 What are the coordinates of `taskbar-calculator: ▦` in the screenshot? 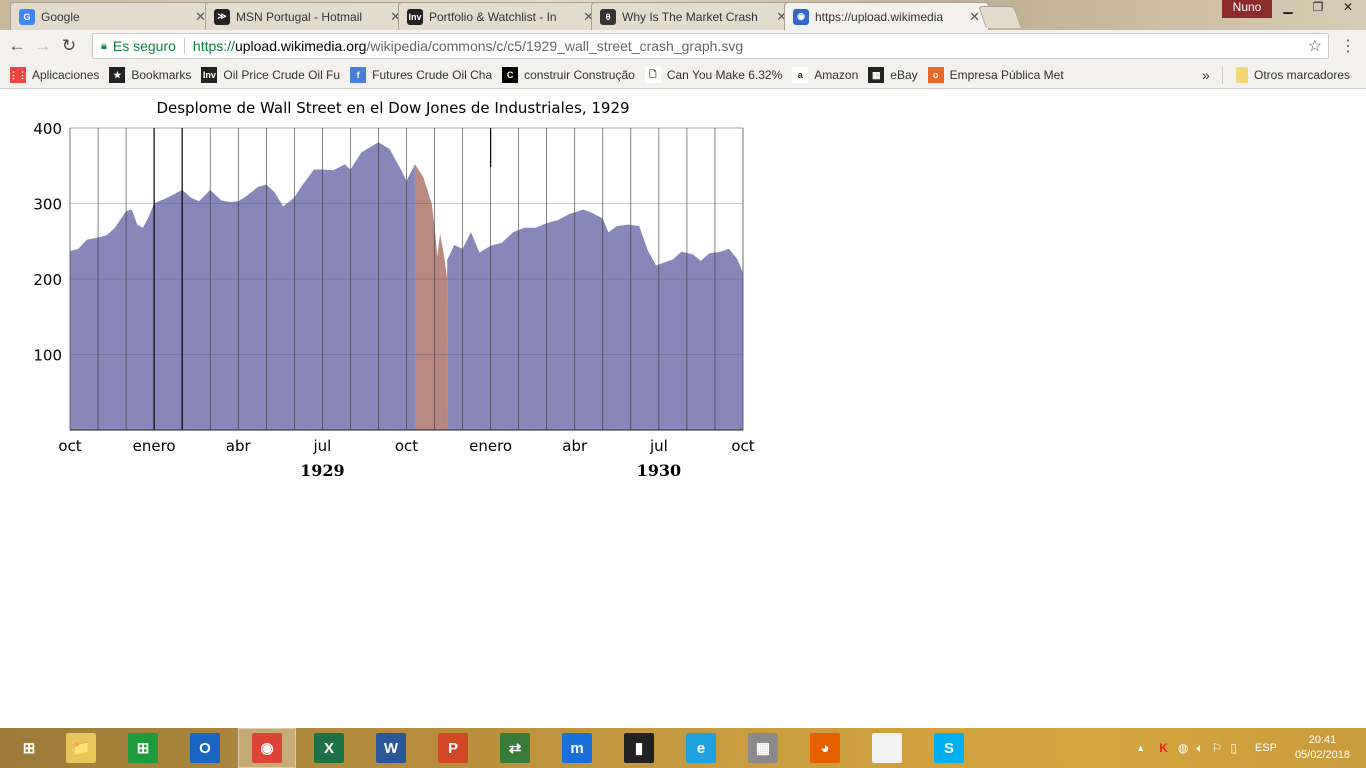 It's located at (763, 748).